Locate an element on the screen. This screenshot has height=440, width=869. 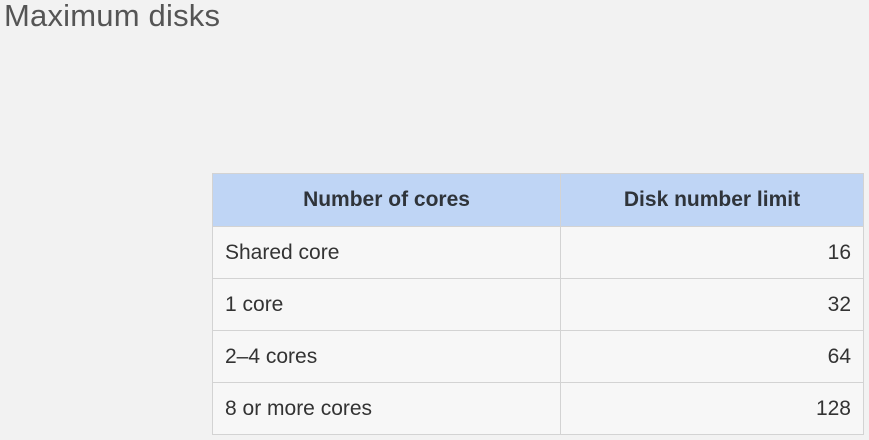
cores-cell: 8 or more cores is located at coordinates (386, 408).